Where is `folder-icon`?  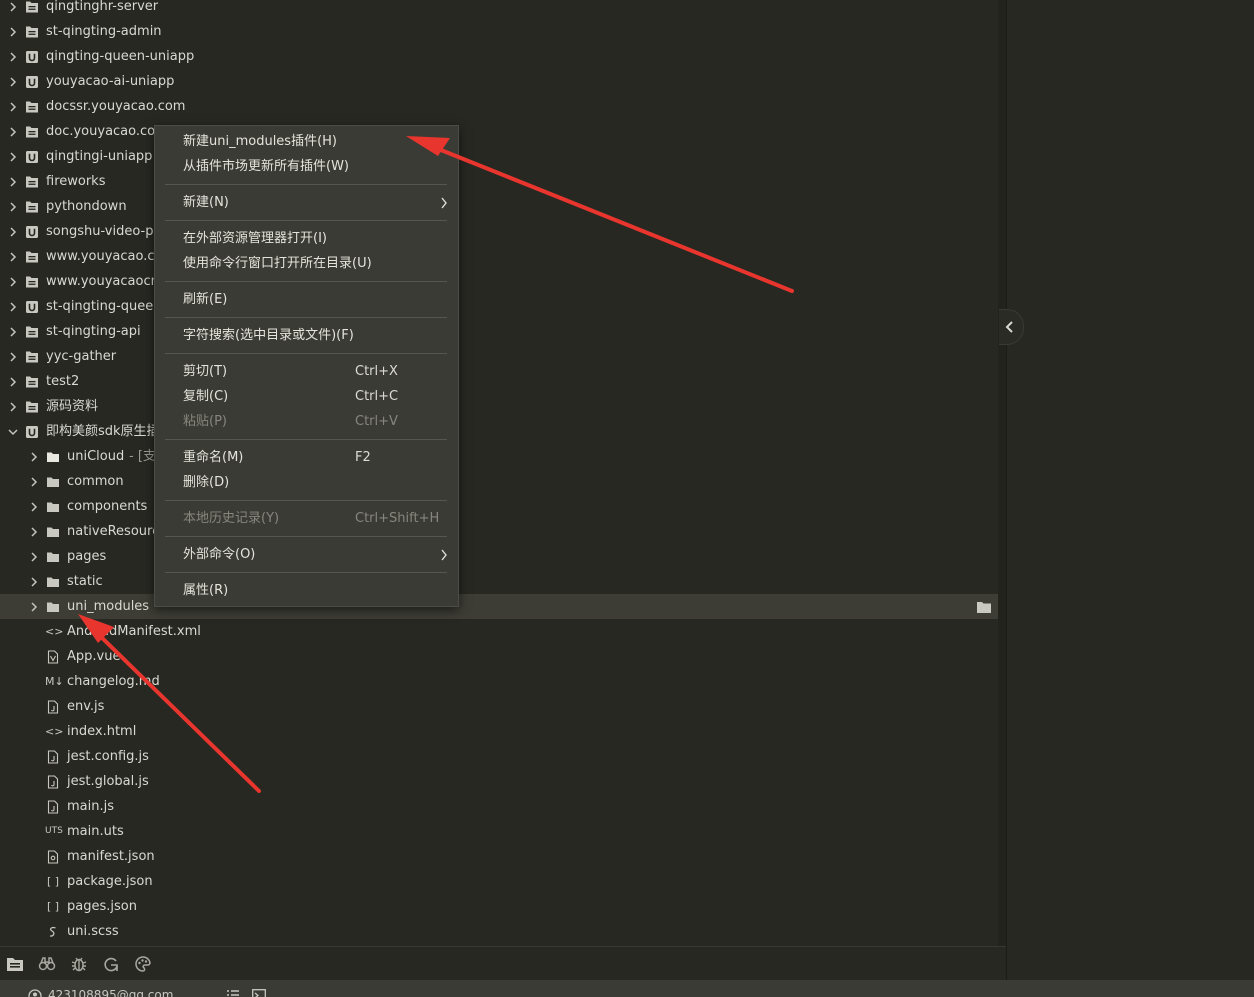
folder-icon is located at coordinates (53, 481).